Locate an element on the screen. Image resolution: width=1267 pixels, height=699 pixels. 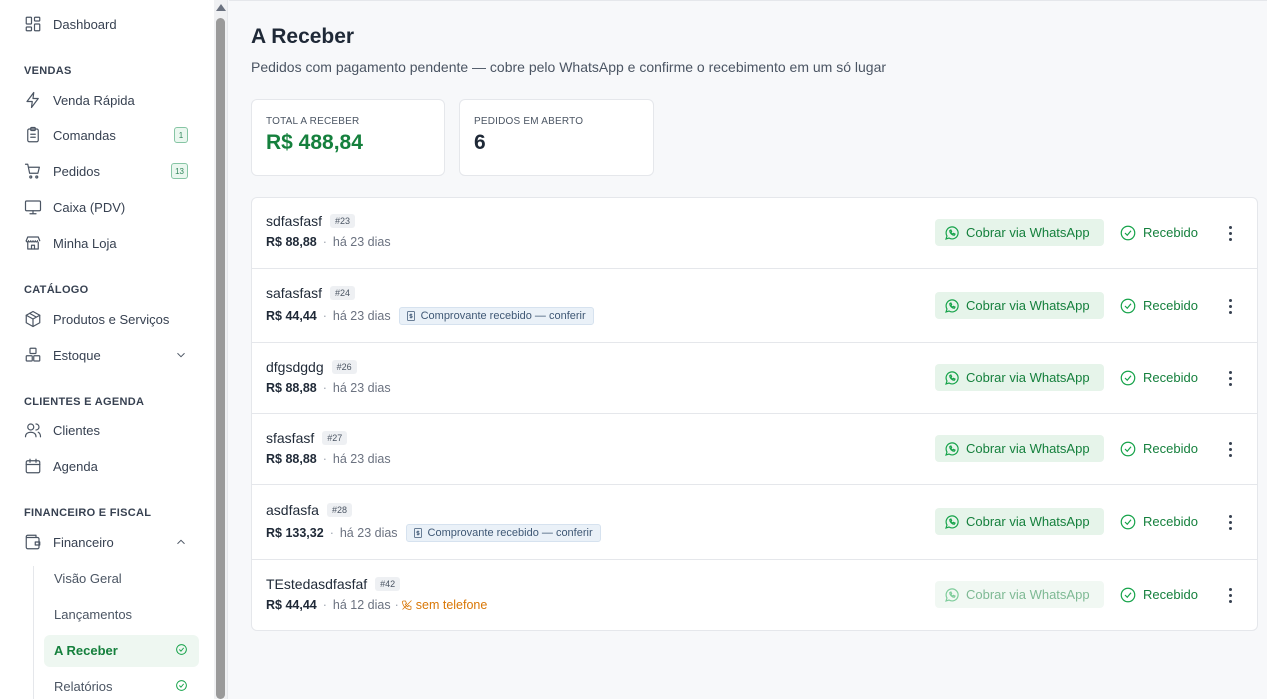
chevron-up-icon is located at coordinates (181, 542).